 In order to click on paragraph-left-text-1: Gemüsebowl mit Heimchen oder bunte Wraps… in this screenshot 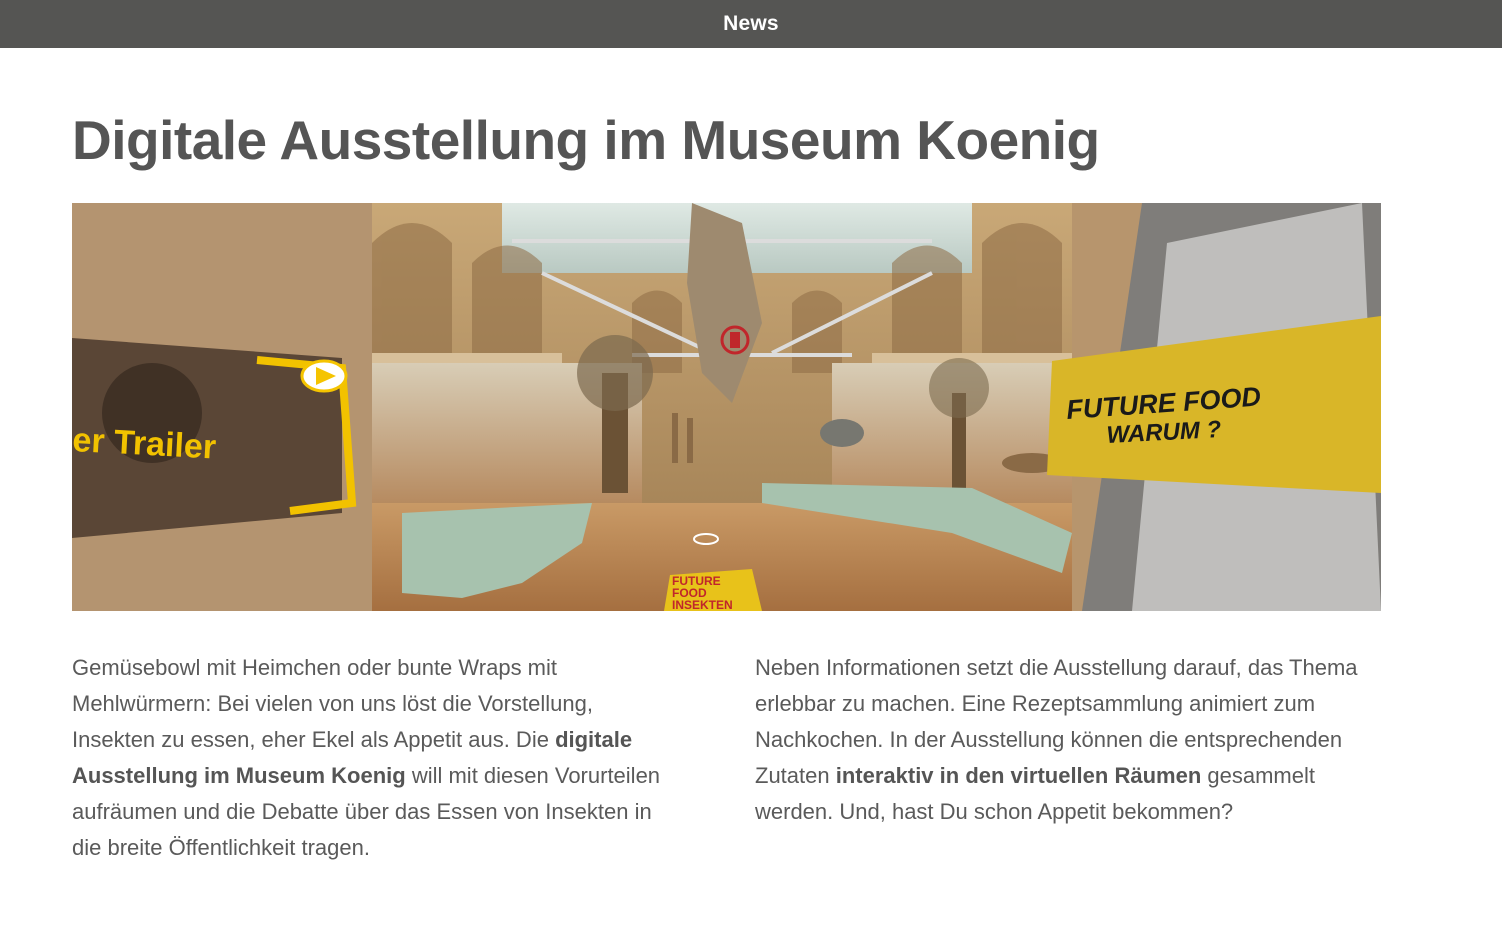, I will do `click(332, 703)`.